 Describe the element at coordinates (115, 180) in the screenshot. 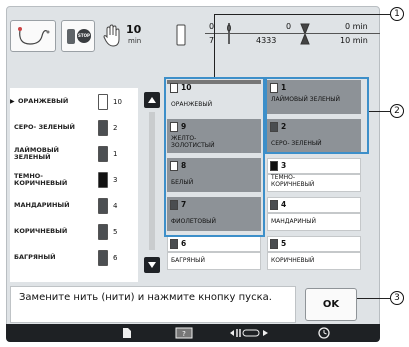

I see `list-item-number: 3` at that location.